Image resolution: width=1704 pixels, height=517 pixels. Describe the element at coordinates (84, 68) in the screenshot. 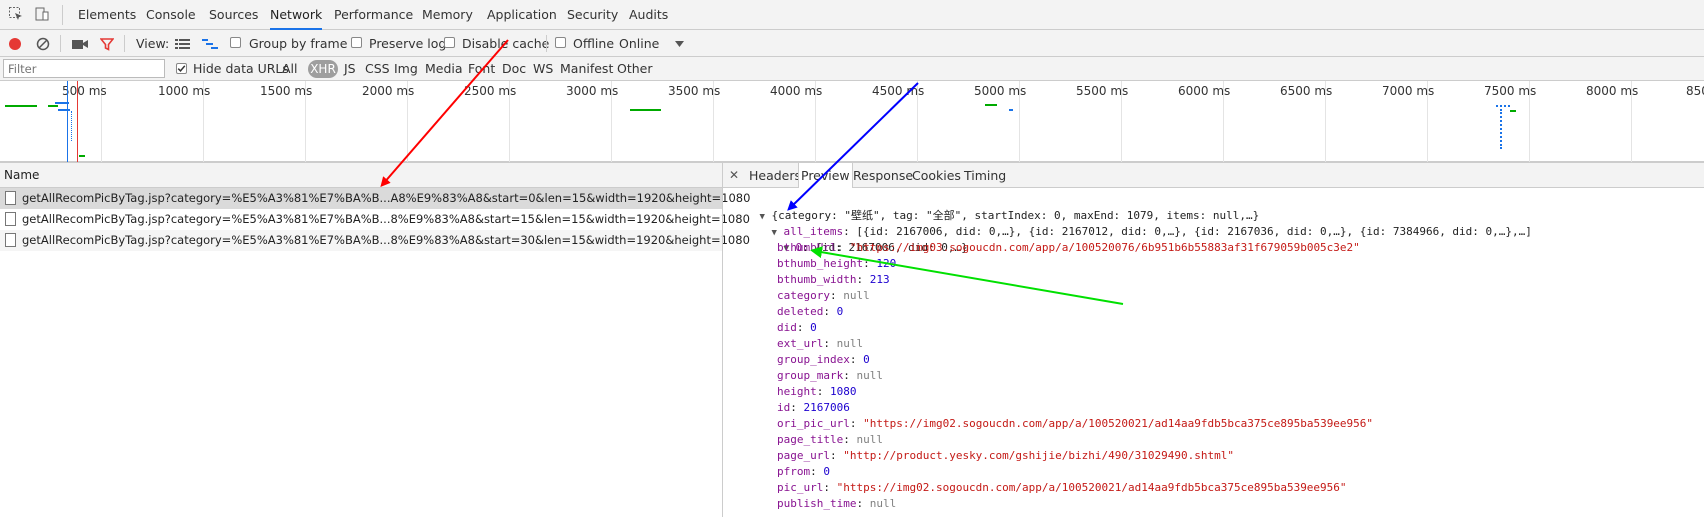

I see `filter-input` at that location.